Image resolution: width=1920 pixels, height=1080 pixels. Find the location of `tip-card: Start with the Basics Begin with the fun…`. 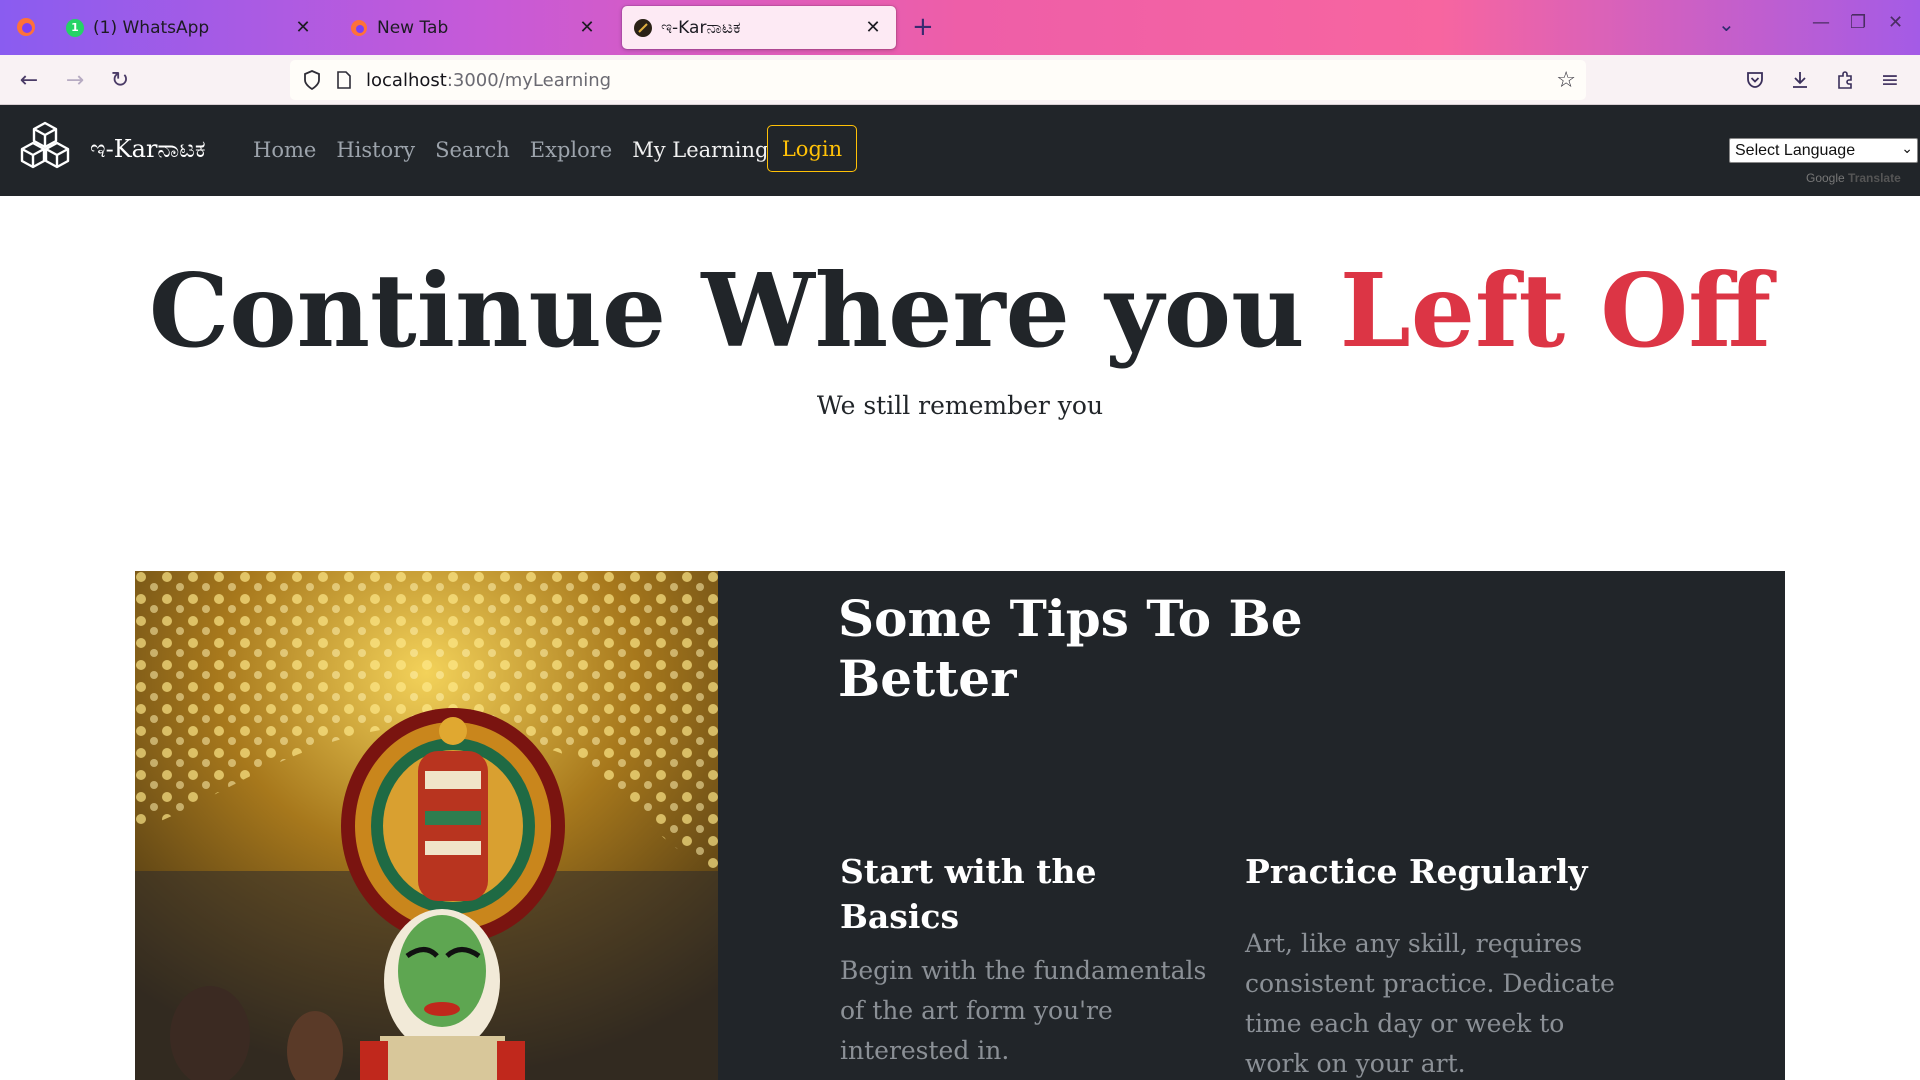

tip-card: Start with the Basics Begin with the fun… is located at coordinates (1027, 960).